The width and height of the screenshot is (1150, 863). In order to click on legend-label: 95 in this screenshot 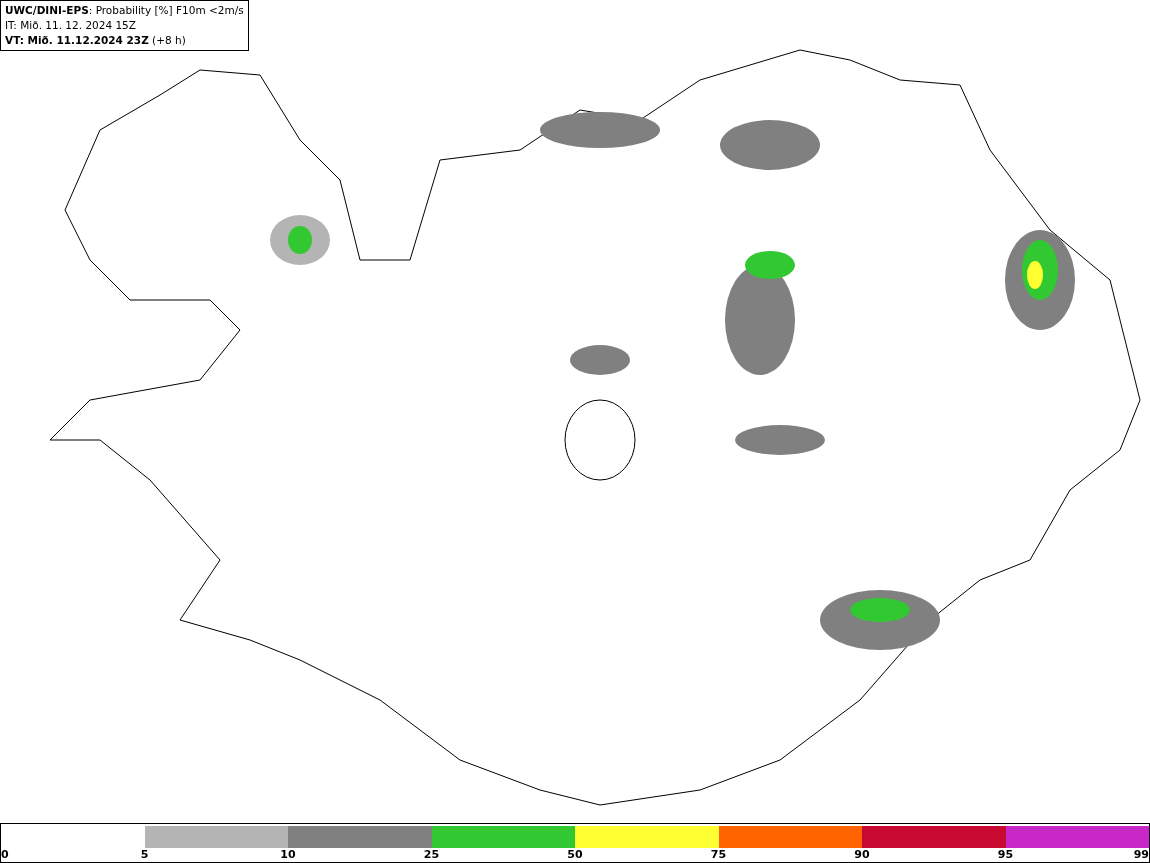, I will do `click(1005, 855)`.